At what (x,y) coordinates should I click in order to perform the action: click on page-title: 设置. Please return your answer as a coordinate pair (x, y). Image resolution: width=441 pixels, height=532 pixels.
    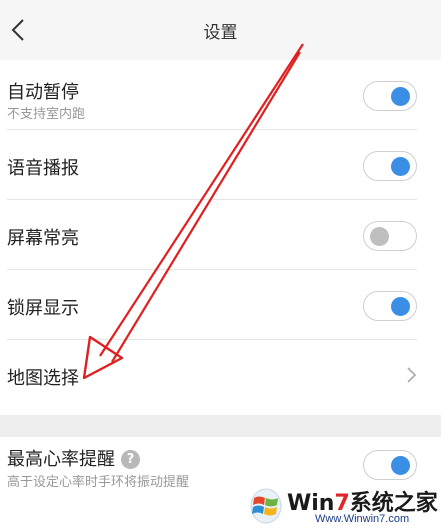
    Looking at the image, I should click on (220, 32).